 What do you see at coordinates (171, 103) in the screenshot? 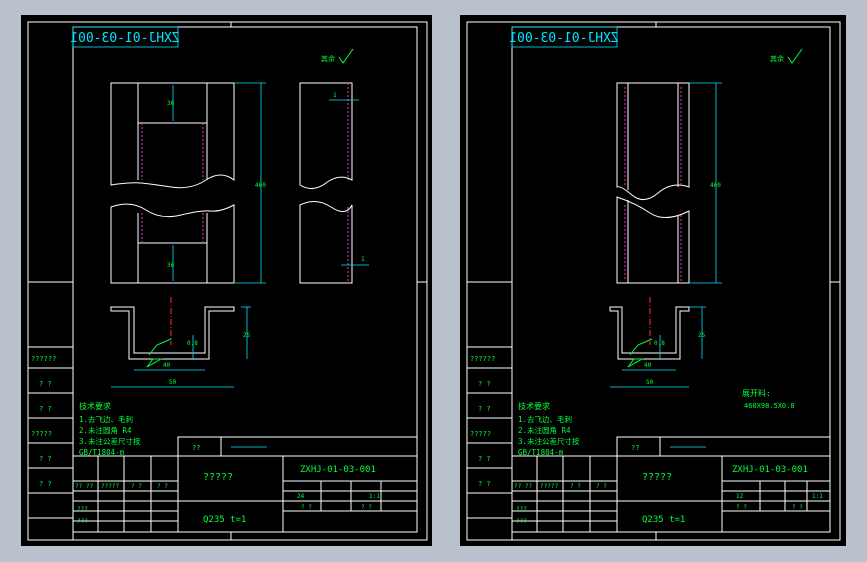
I see `dim-top-width: 36` at bounding box center [171, 103].